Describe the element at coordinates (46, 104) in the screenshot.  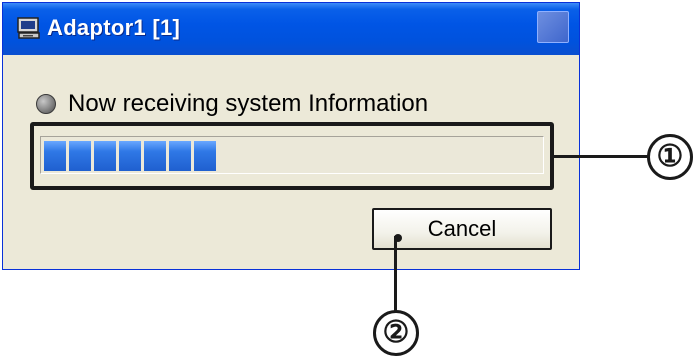
I see `status-led-icon` at that location.